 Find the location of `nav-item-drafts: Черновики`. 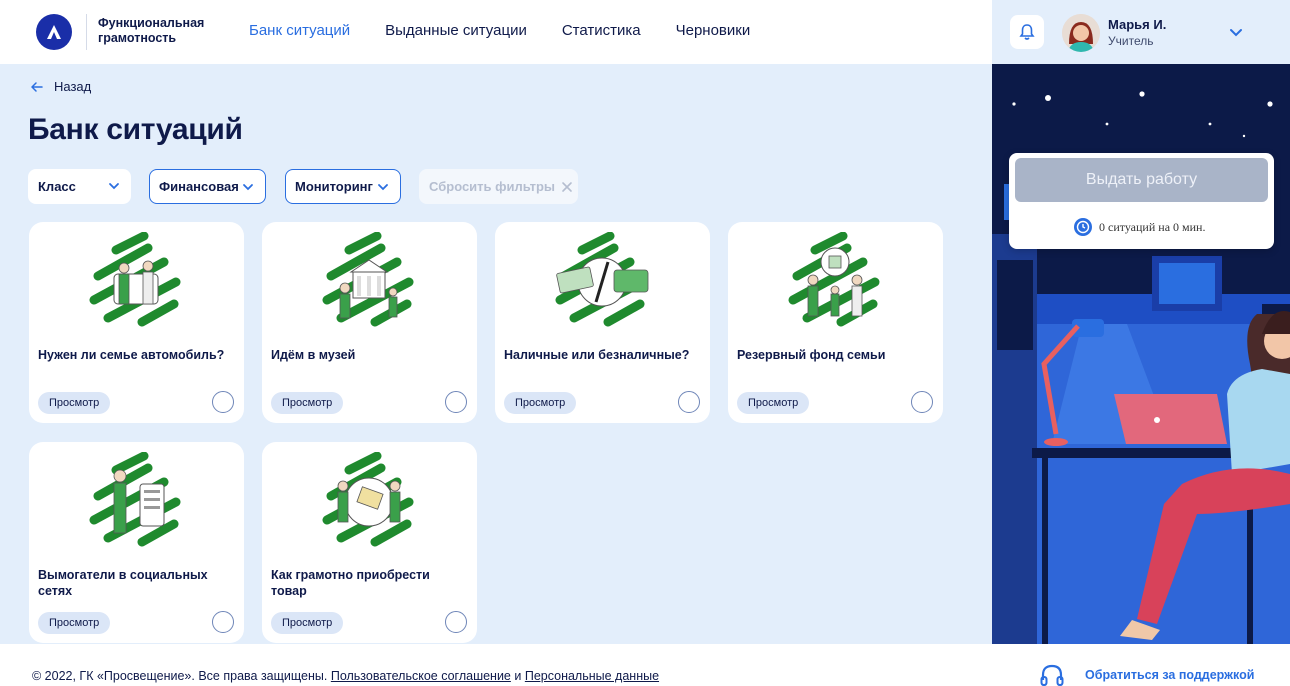

nav-item-drafts: Черновики is located at coordinates (713, 30).